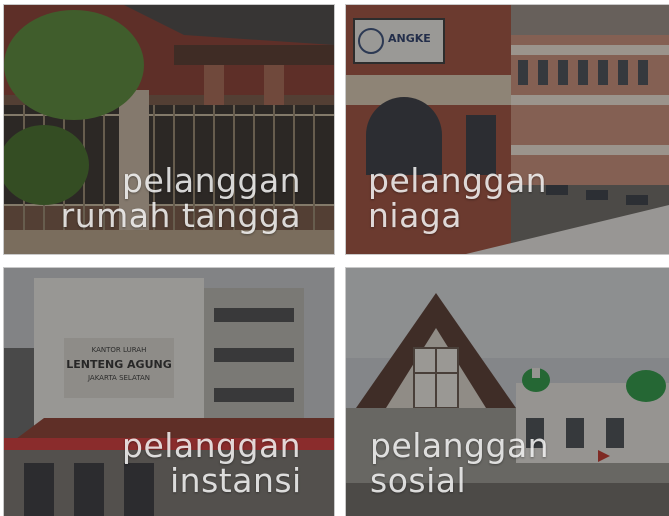 The width and height of the screenshot is (669, 516). I want to click on tile-caption: pelanggan niaga, so click(457, 198).